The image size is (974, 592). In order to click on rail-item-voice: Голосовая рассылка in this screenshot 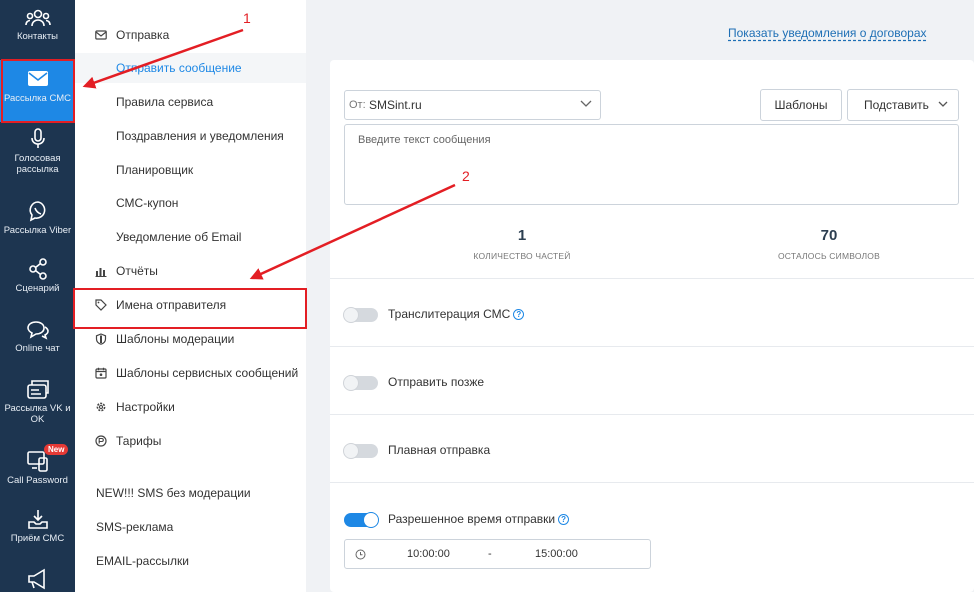, I will do `click(37, 154)`.